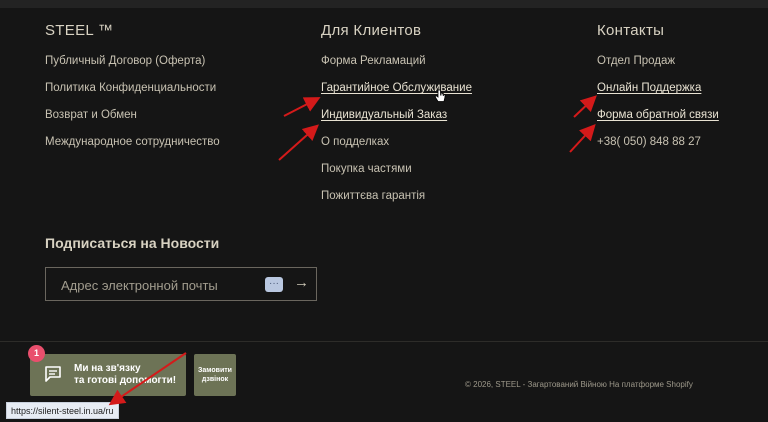 Image resolution: width=768 pixels, height=422 pixels. Describe the element at coordinates (301, 282) in the screenshot. I see `submit-arrow-icon: →` at that location.